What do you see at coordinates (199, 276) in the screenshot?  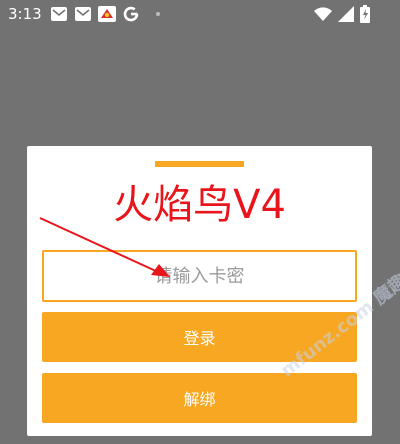 I see `card-key-input` at bounding box center [199, 276].